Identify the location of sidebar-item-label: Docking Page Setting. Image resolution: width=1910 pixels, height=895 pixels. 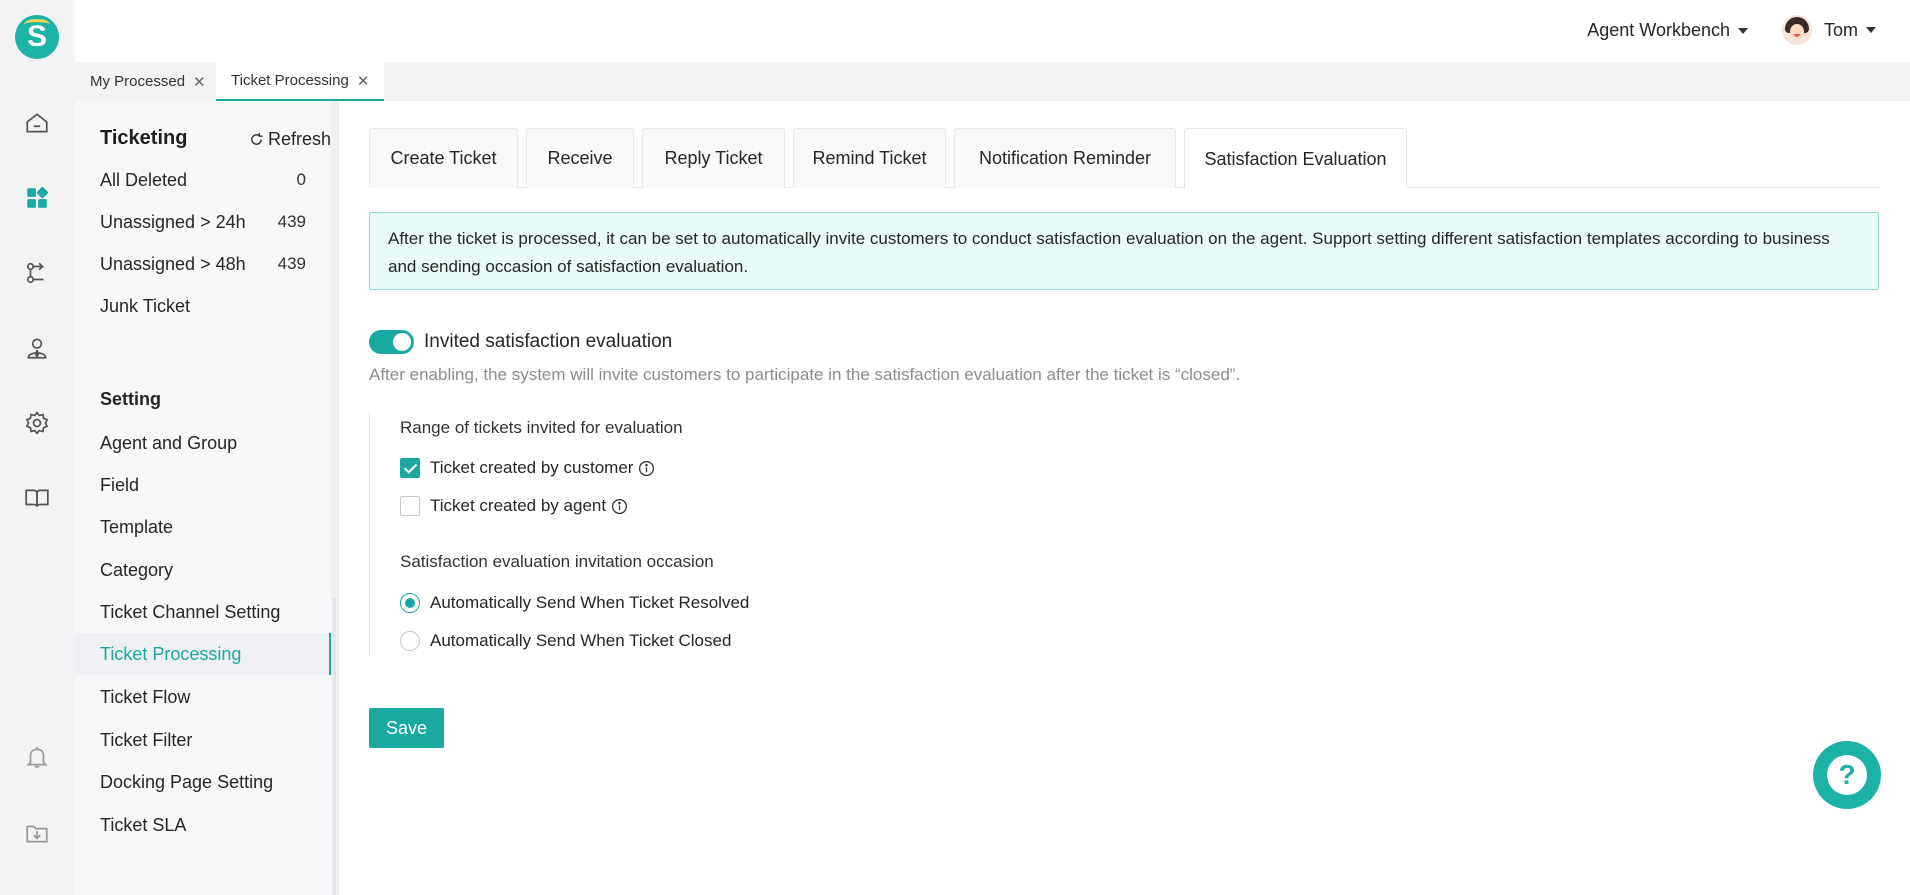
(187, 781).